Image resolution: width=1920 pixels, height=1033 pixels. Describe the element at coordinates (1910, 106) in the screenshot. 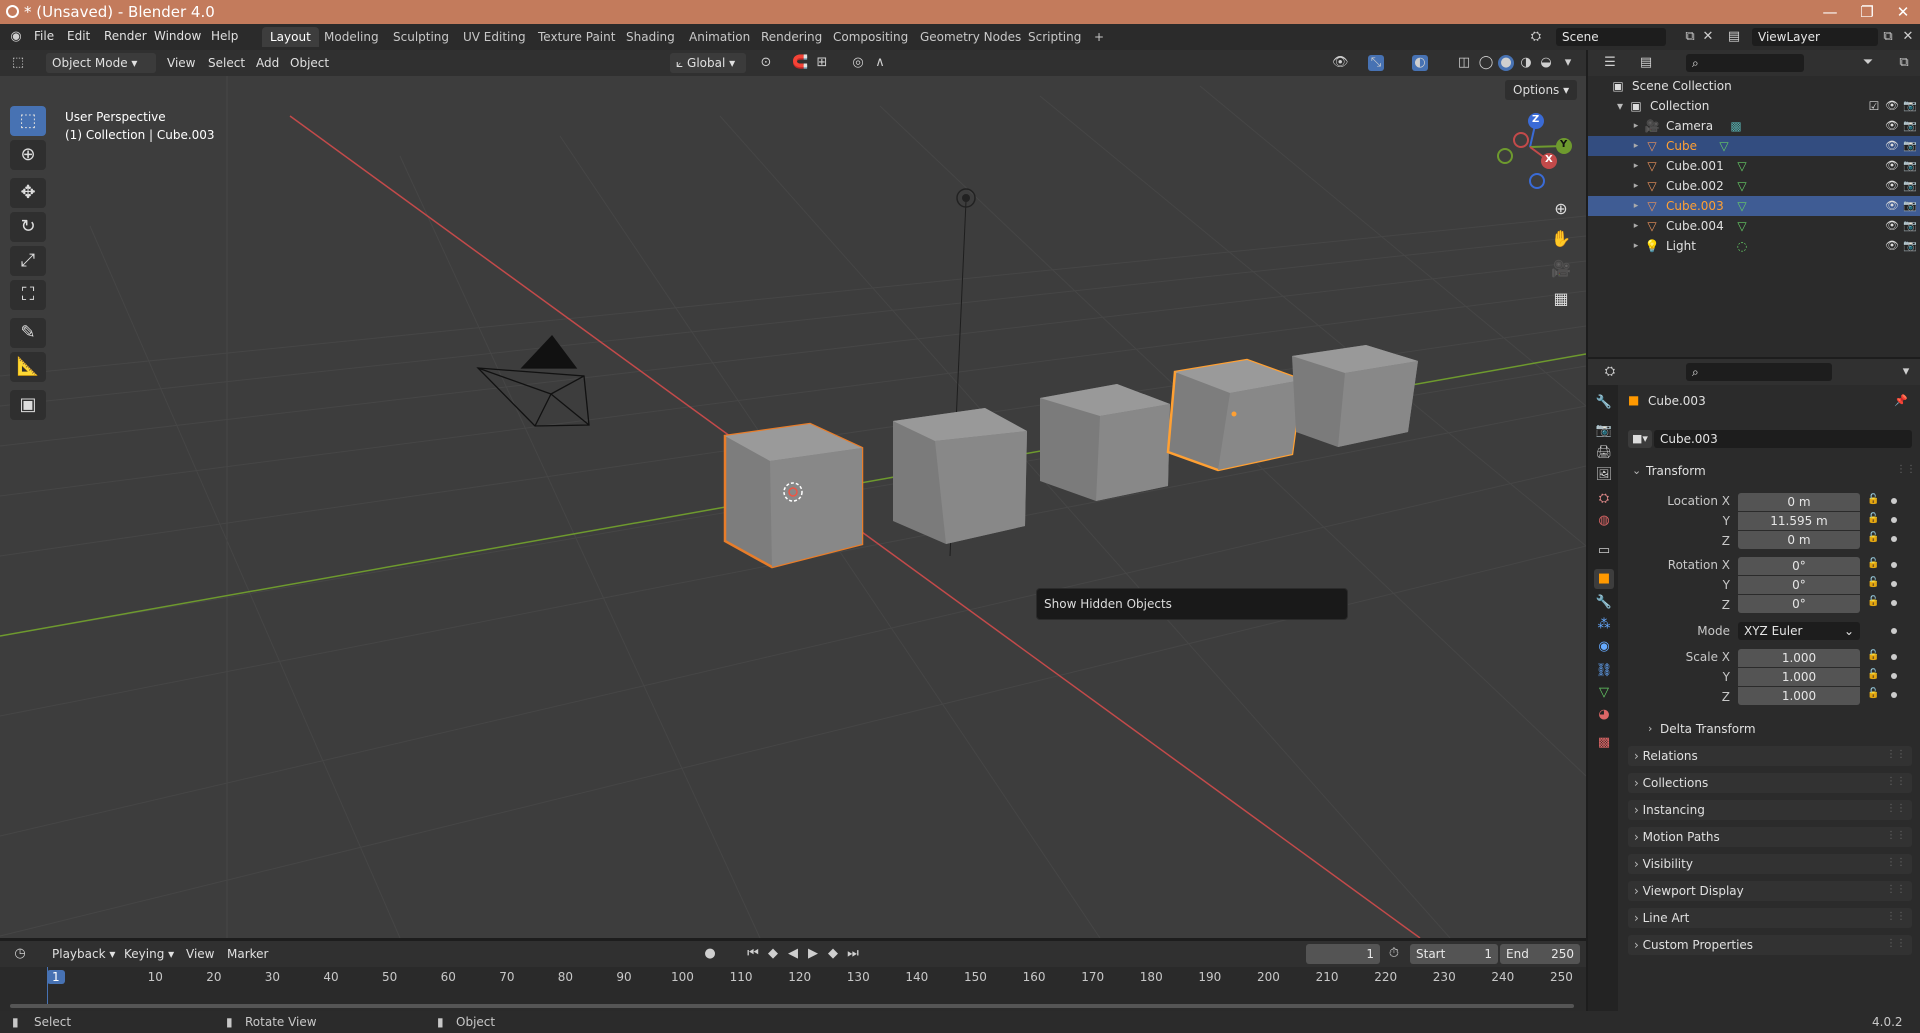

I see `collection-render-icon: 📷` at that location.